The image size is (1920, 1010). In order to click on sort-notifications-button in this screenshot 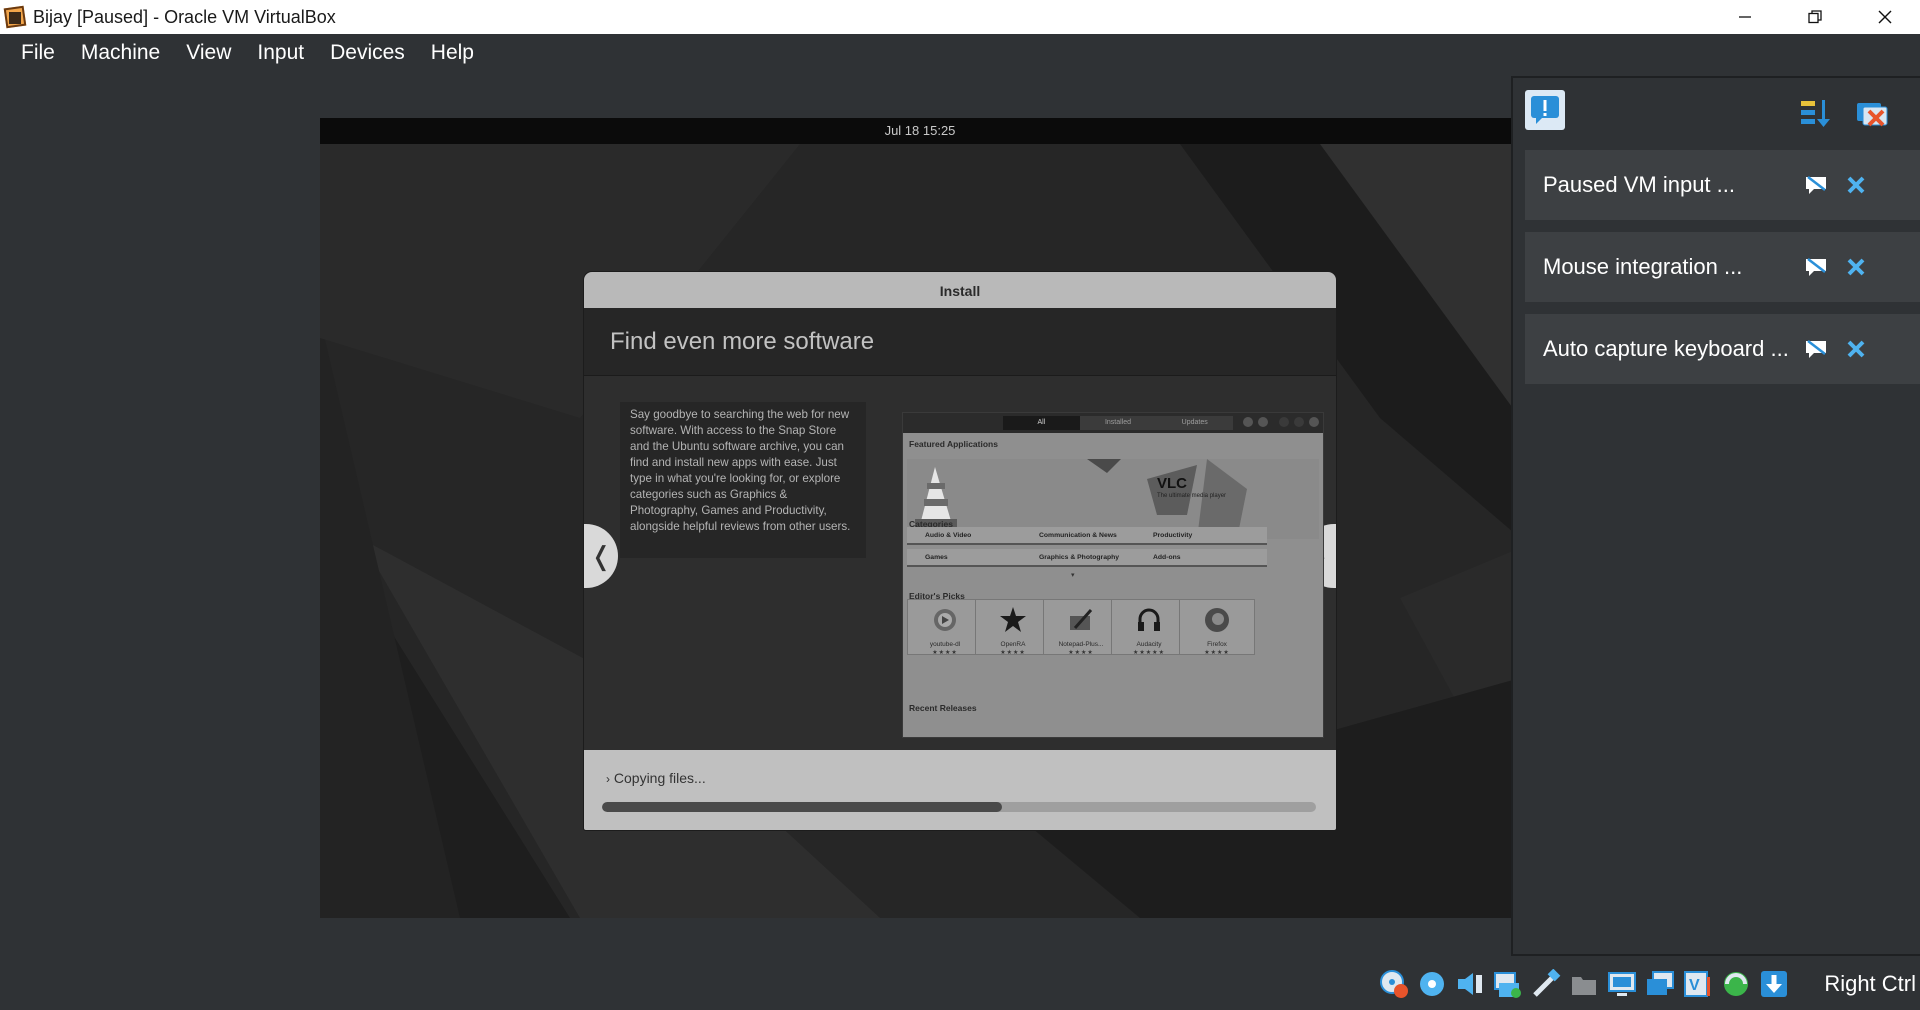, I will do `click(1815, 114)`.